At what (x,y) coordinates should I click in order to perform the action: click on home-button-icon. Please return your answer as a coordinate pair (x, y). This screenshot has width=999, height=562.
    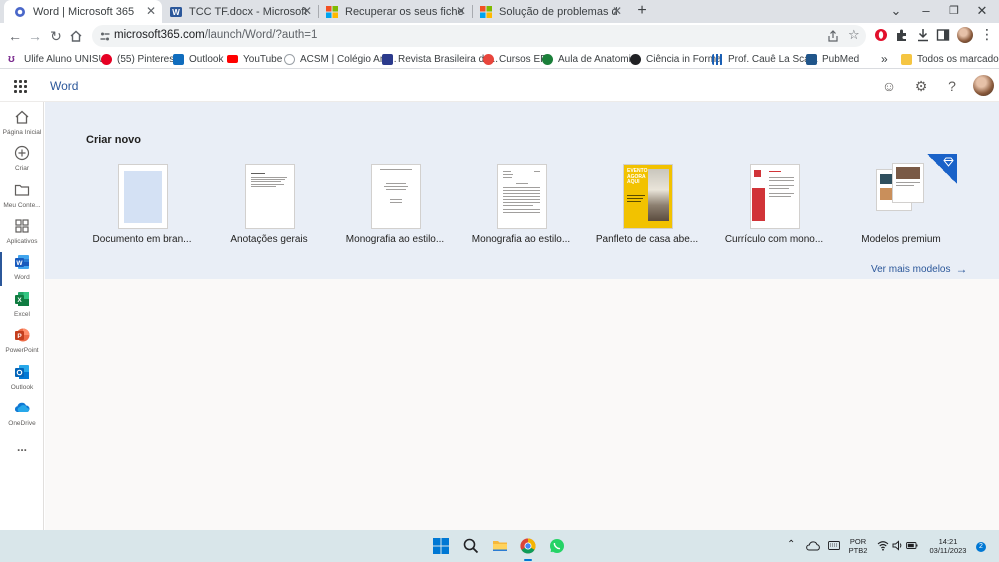
    Looking at the image, I should click on (76, 36).